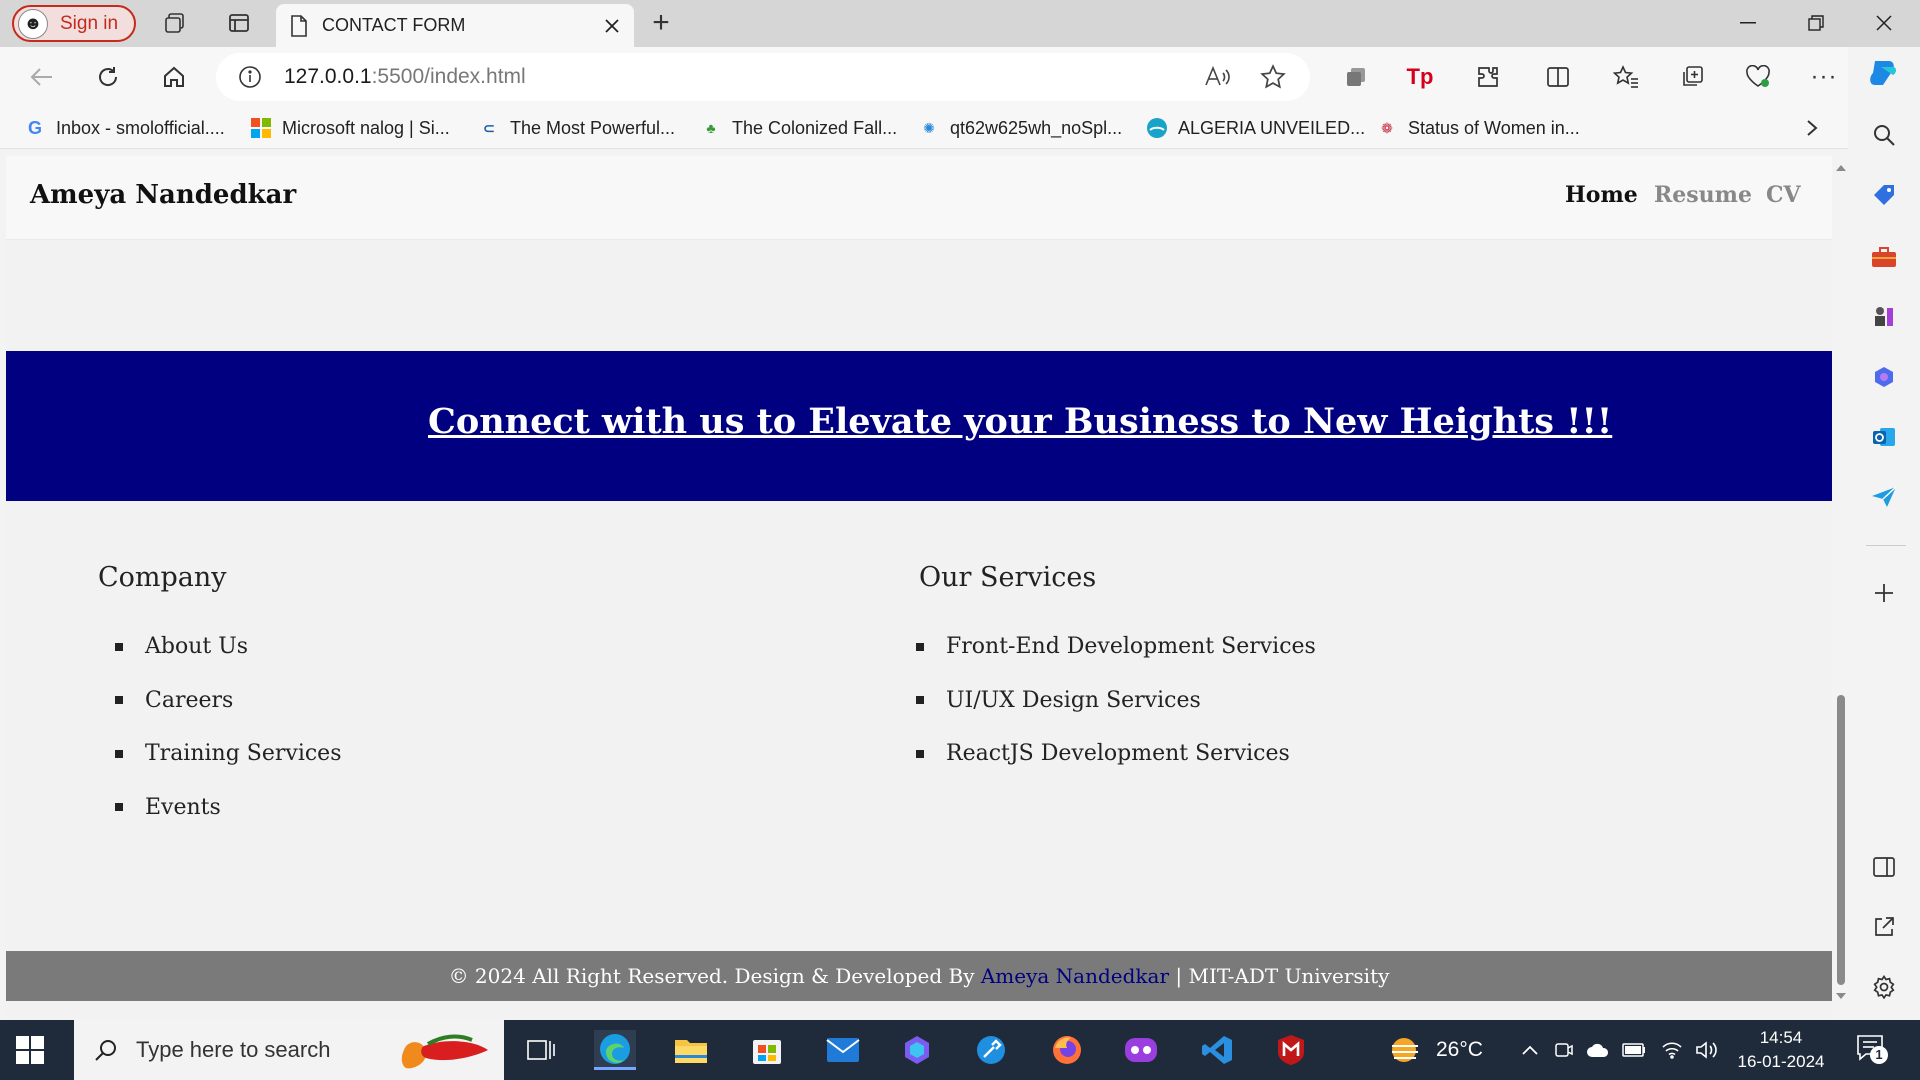  I want to click on favorites-icon, so click(1626, 77).